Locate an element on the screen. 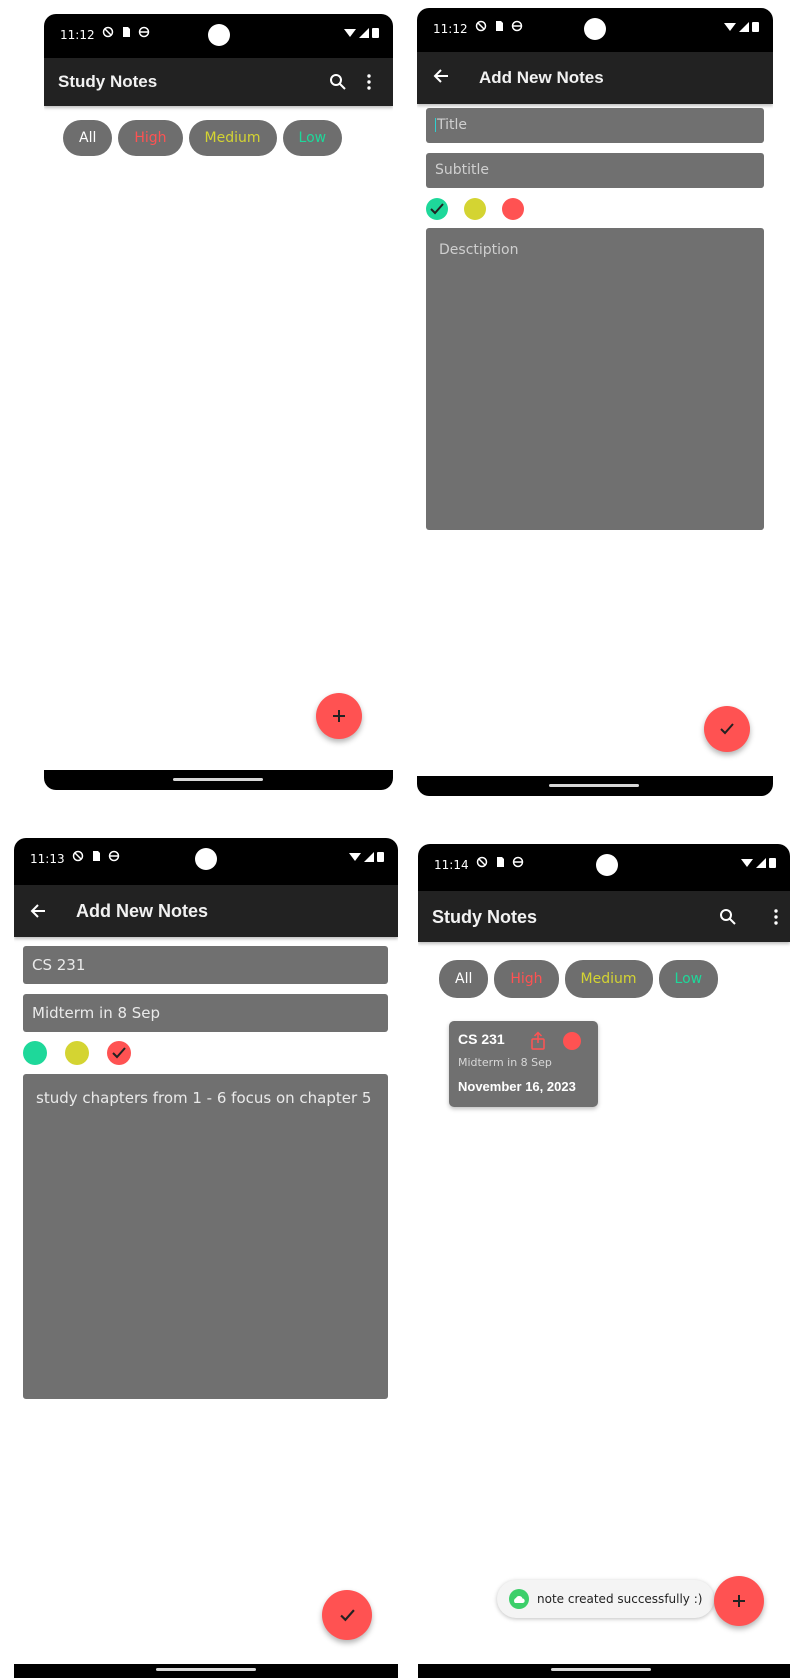  status-time: 11:14 is located at coordinates (451, 865).